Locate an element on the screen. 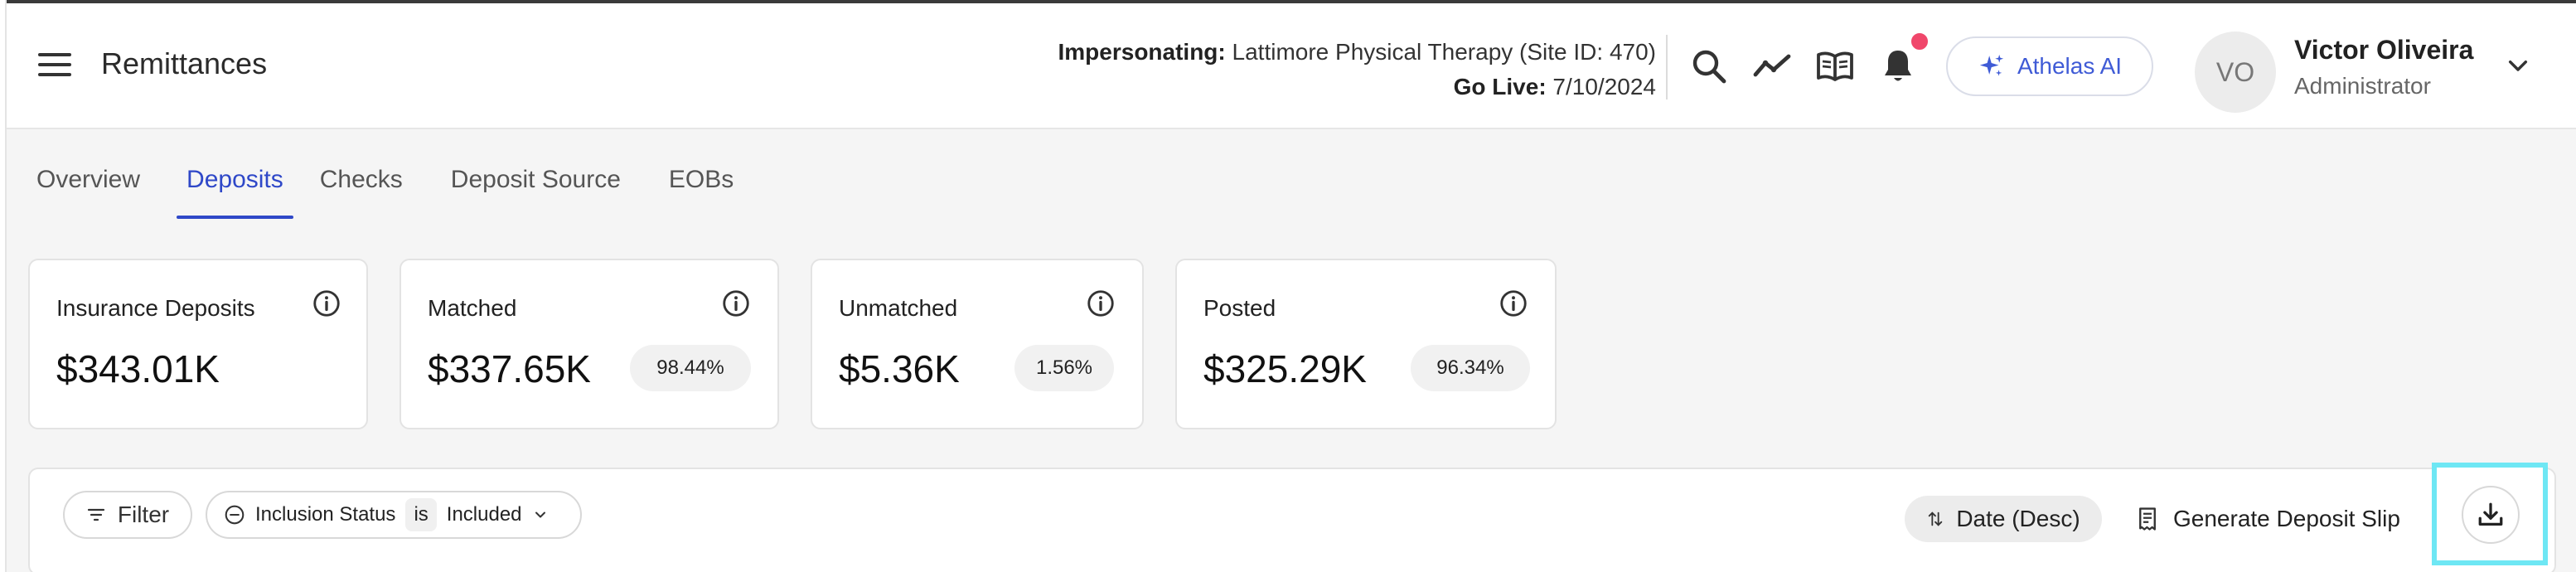 This screenshot has height=572, width=2576. card-title: Posted is located at coordinates (1239, 308).